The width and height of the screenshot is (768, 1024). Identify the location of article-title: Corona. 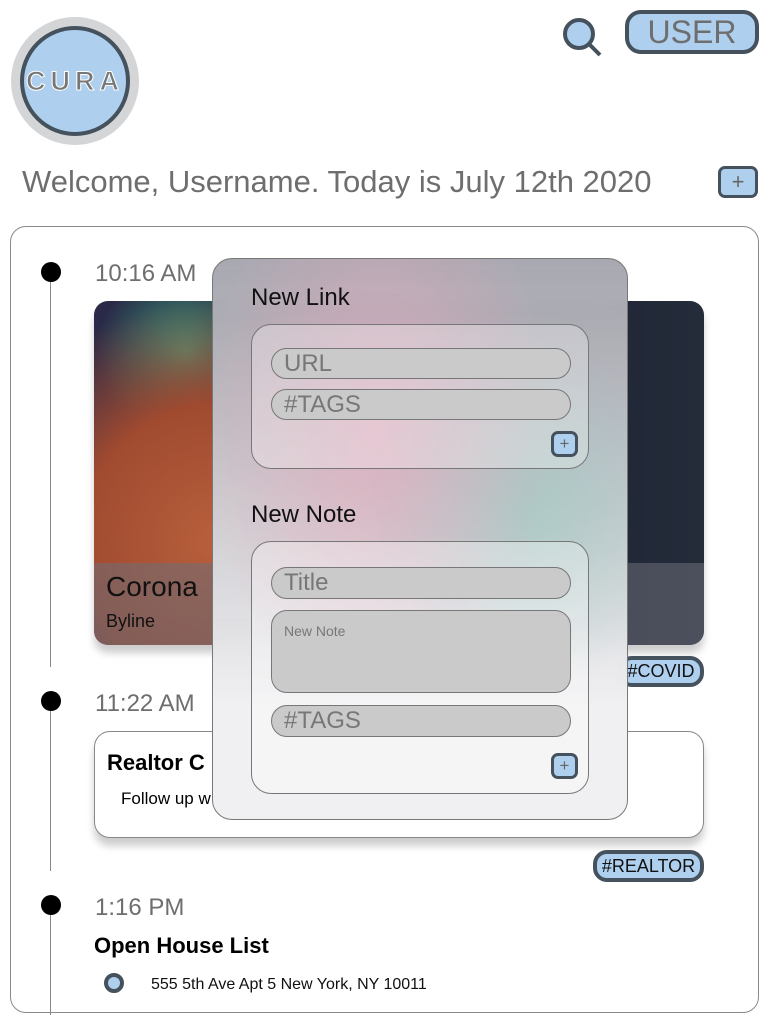
(152, 586).